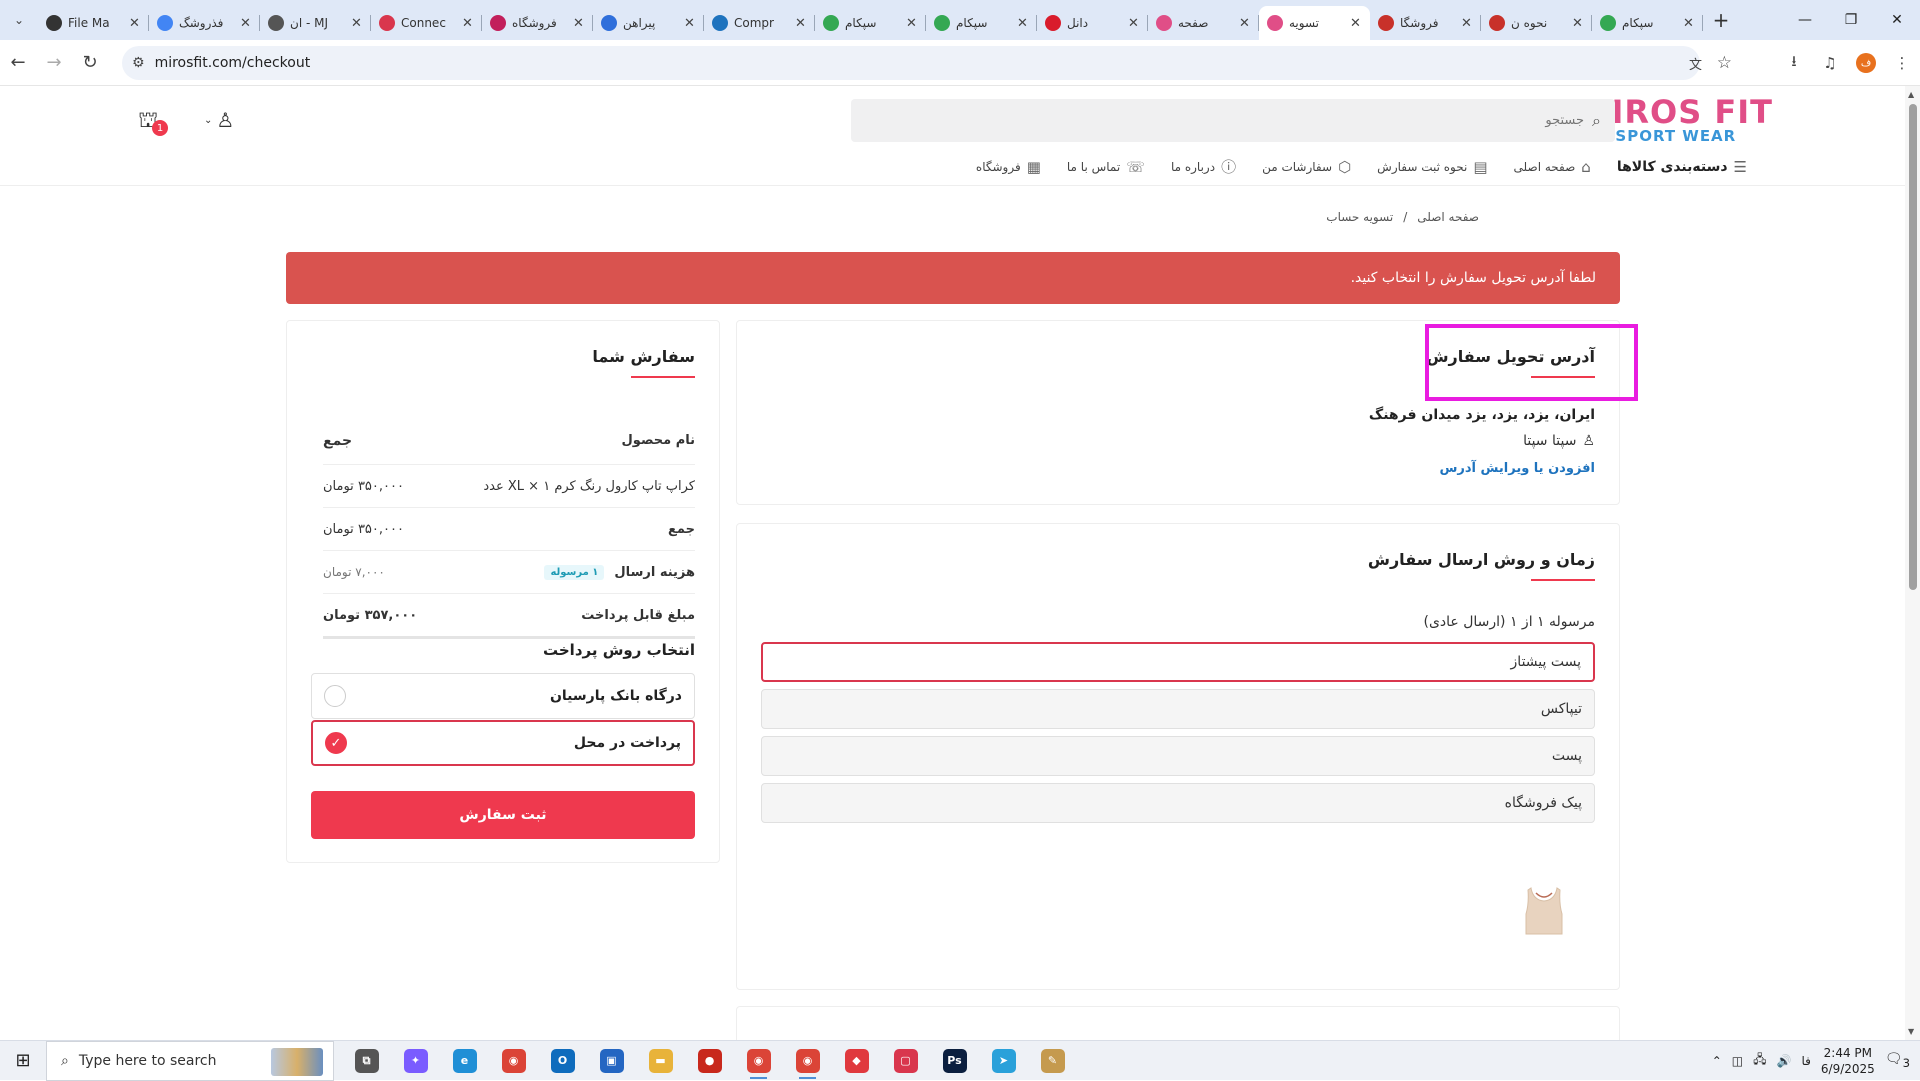  I want to click on browser-tab: فروشگا ✕, so click(1425, 23).